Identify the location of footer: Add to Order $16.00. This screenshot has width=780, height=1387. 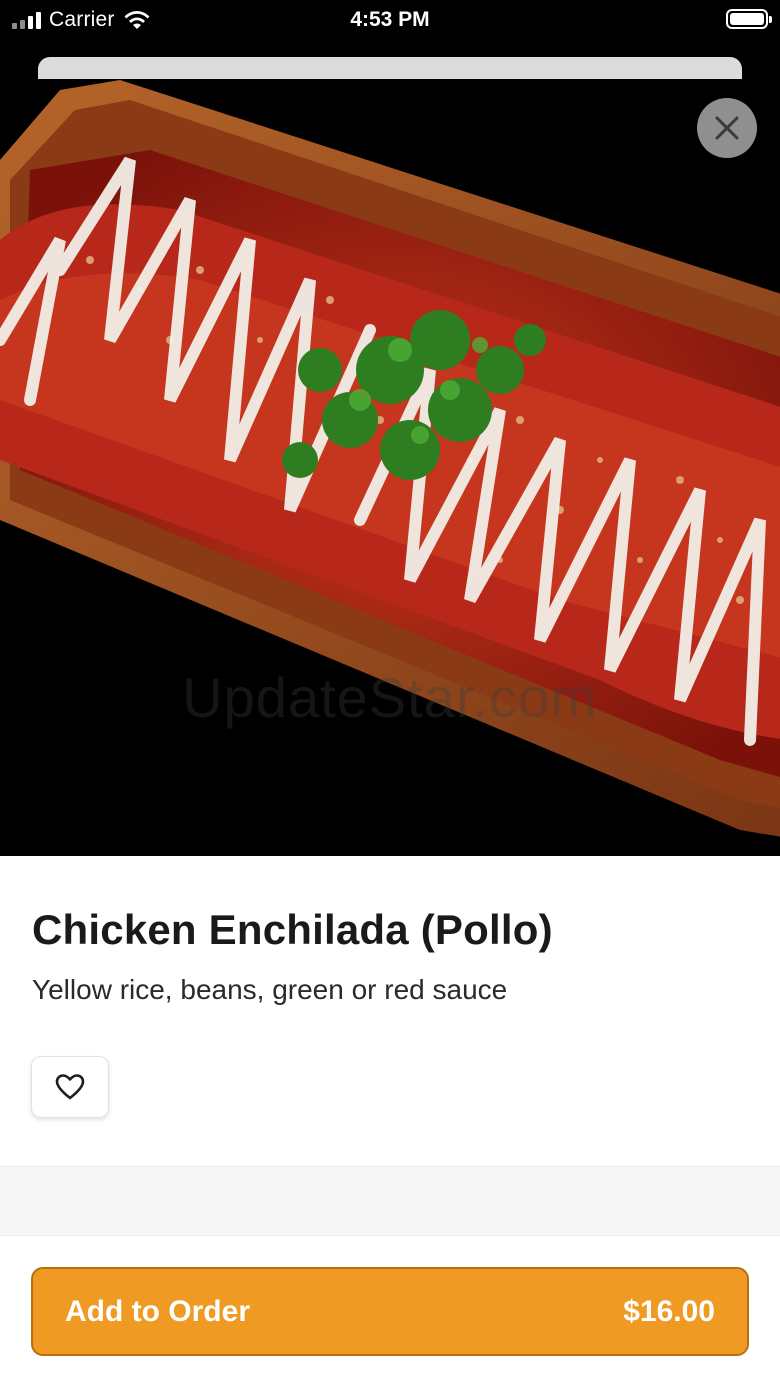
(390, 1311).